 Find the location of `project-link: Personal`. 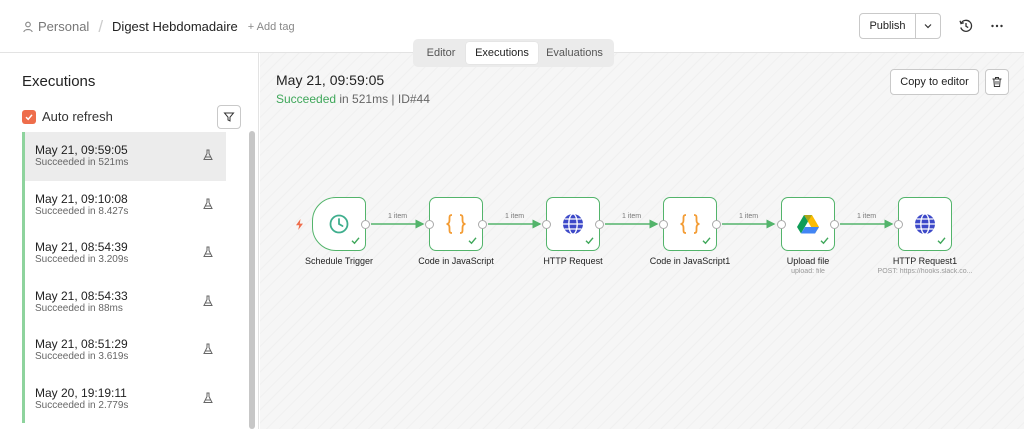

project-link: Personal is located at coordinates (63, 26).